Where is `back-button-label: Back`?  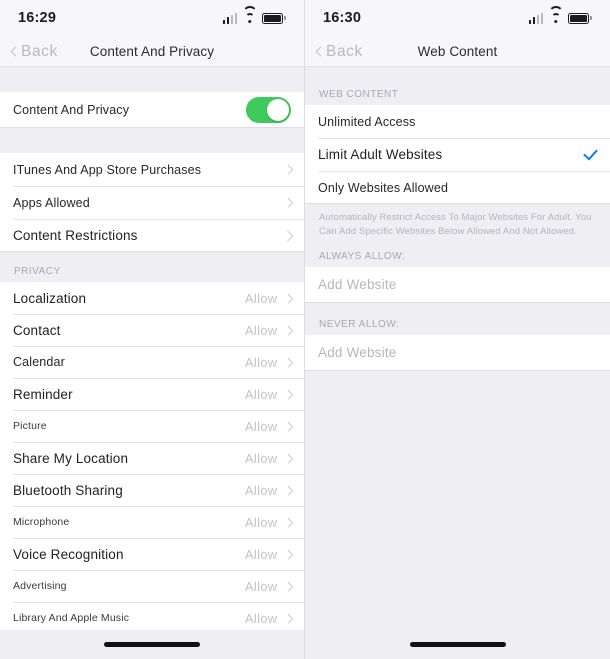 back-button-label: Back is located at coordinates (344, 51).